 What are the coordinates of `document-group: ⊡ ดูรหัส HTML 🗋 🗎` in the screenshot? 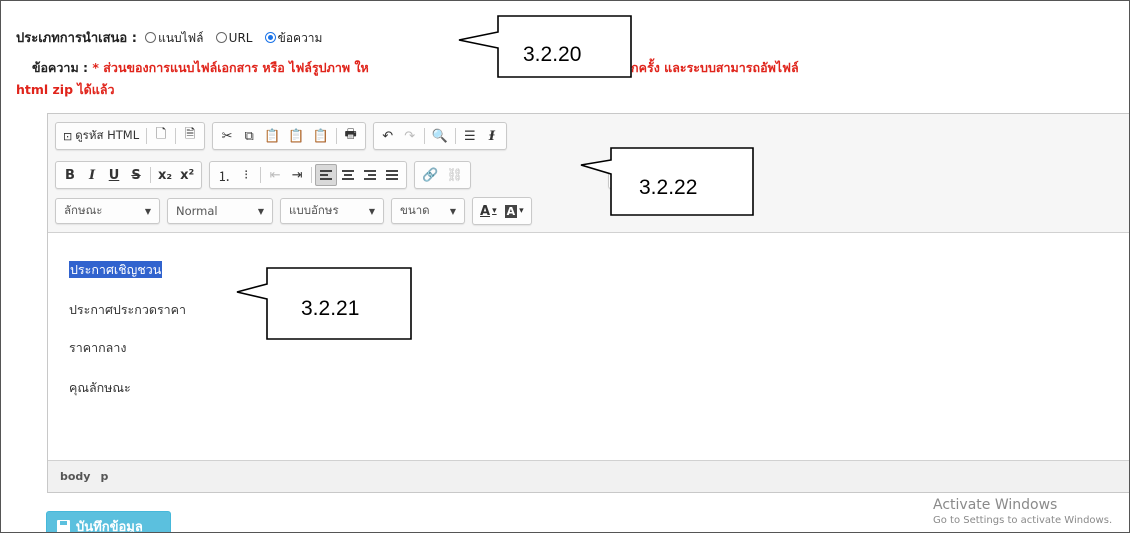 It's located at (130, 136).